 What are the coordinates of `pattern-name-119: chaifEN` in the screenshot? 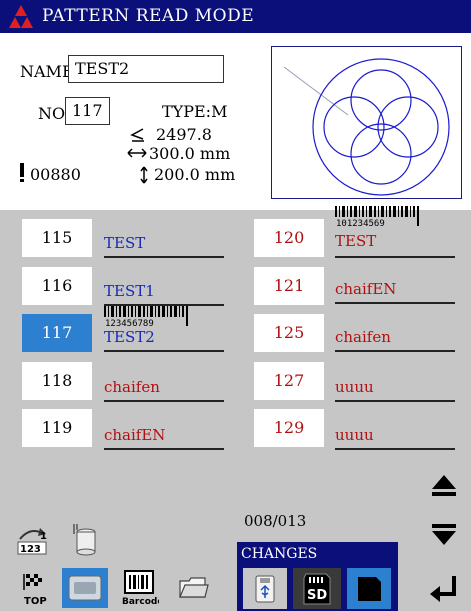 It's located at (164, 430).